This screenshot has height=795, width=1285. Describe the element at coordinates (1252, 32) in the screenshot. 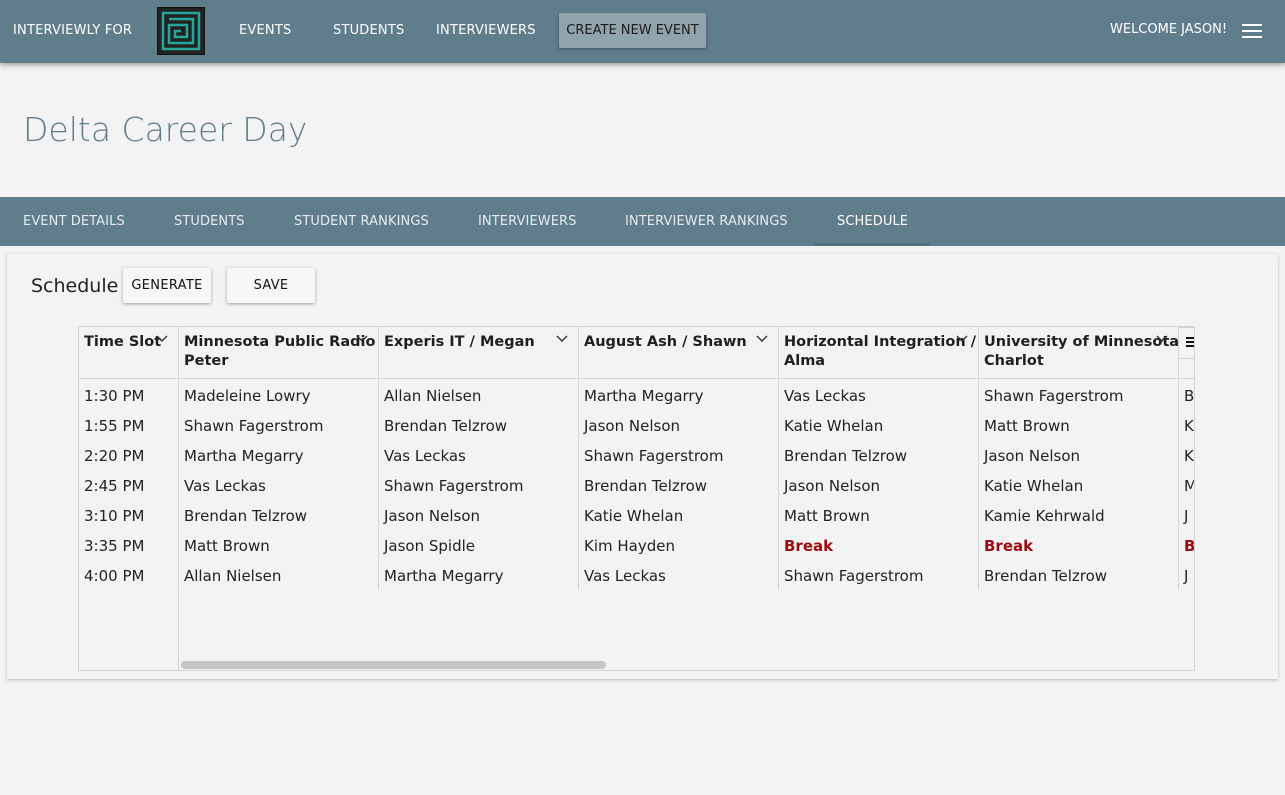

I see `hamburger-menu-icon` at that location.